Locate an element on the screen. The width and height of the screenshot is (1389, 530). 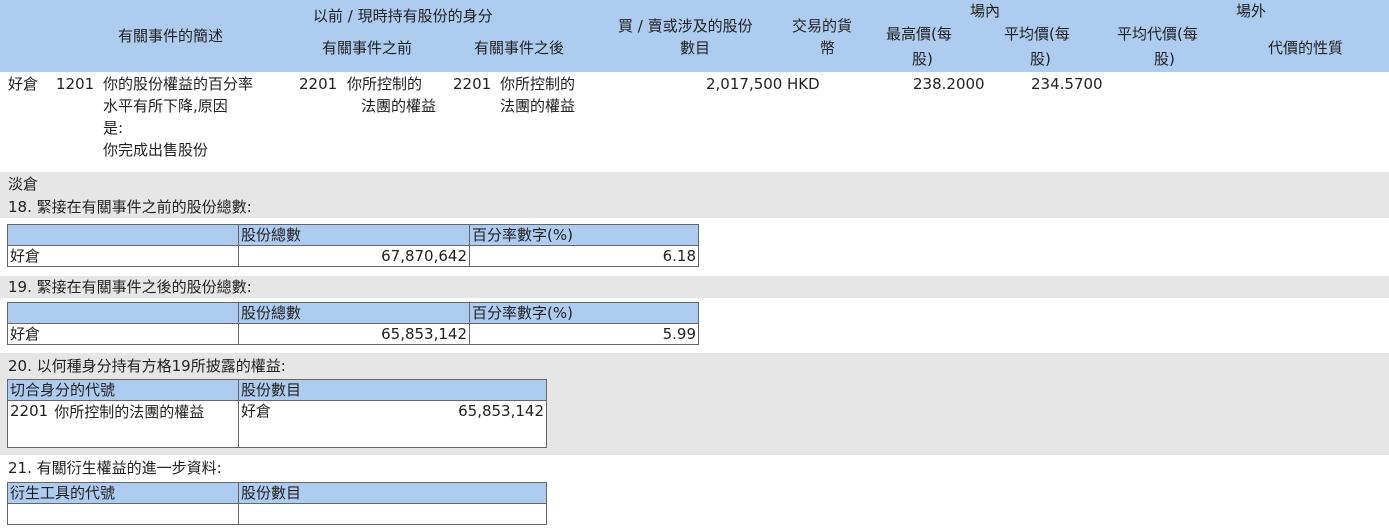
row-after-text-1: 你所控制的 is located at coordinates (538, 84).